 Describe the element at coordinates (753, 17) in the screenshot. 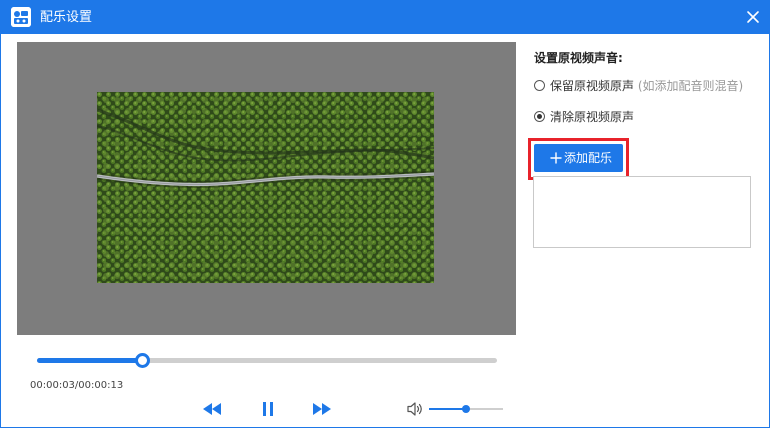

I see `close-icon` at that location.